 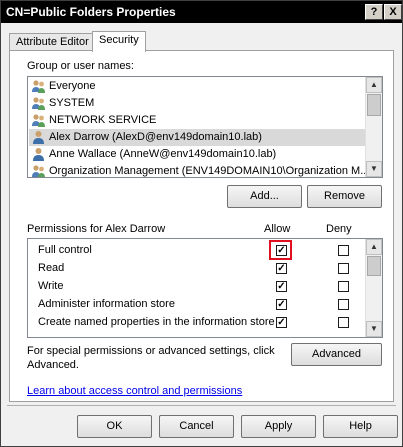 What do you see at coordinates (197, 120) in the screenshot?
I see `group-list-item: NETWORK SERVICE` at bounding box center [197, 120].